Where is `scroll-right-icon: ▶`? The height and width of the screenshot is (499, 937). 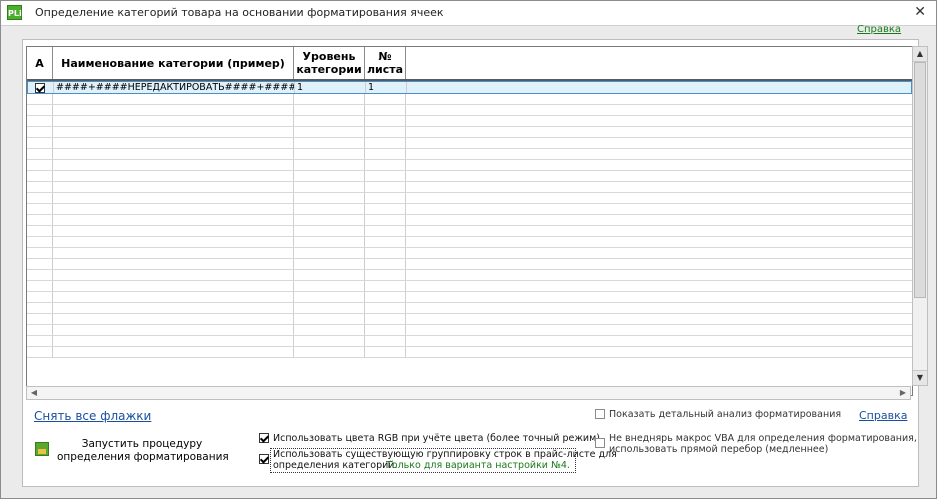
scroll-right-icon: ▶ is located at coordinates (903, 393).